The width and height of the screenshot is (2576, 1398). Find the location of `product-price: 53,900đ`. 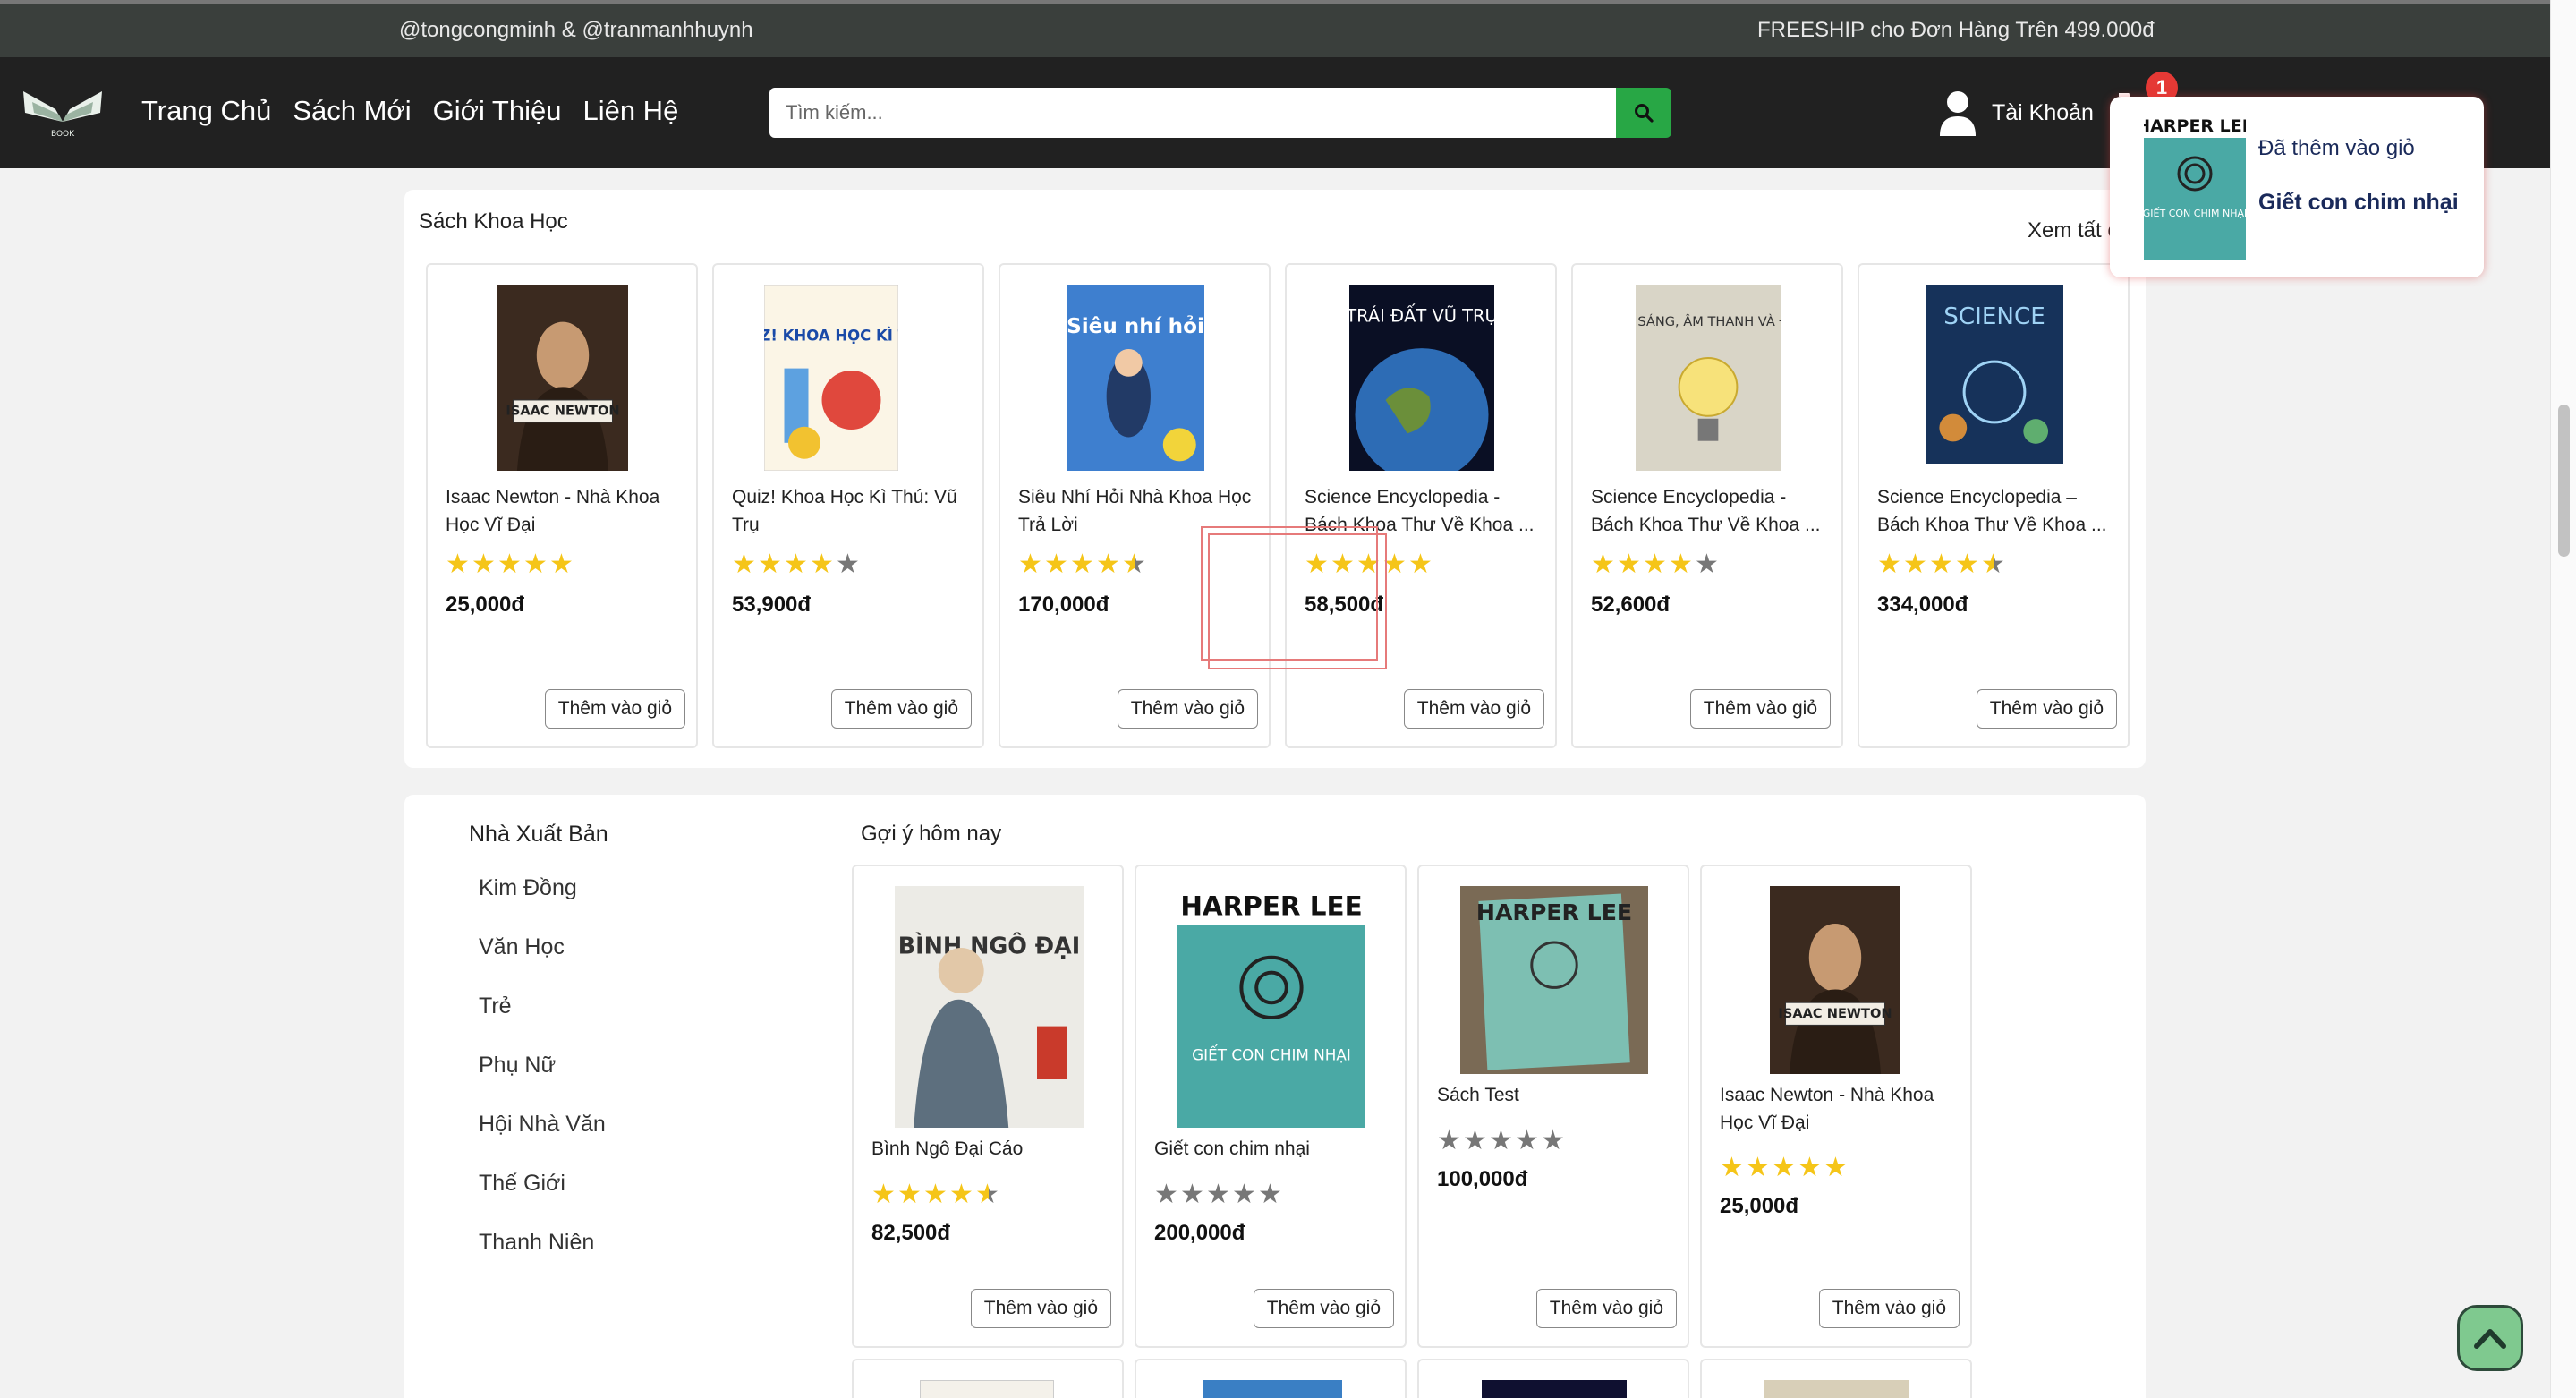

product-price: 53,900đ is located at coordinates (772, 604).